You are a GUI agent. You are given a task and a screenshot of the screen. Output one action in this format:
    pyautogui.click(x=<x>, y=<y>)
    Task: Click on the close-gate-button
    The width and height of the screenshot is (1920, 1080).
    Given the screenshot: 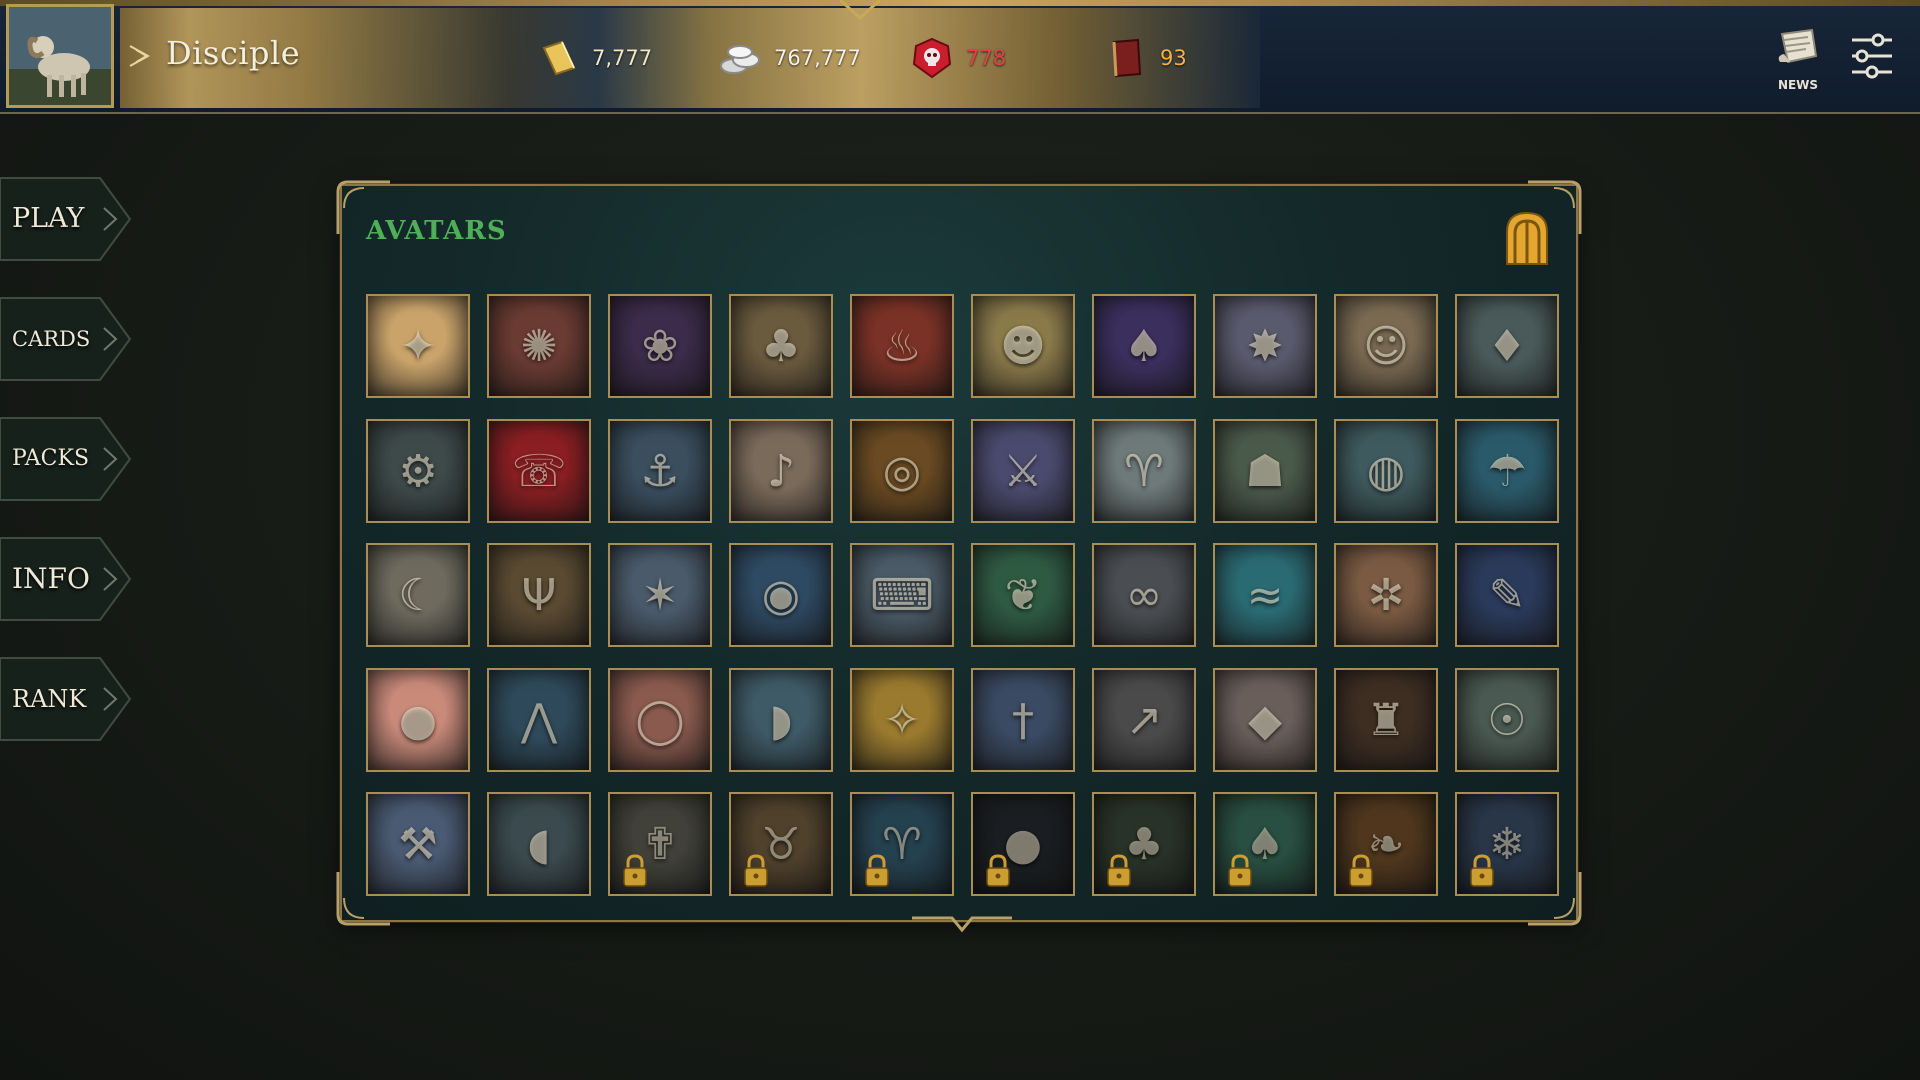 What is the action you would take?
    pyautogui.click(x=1527, y=238)
    